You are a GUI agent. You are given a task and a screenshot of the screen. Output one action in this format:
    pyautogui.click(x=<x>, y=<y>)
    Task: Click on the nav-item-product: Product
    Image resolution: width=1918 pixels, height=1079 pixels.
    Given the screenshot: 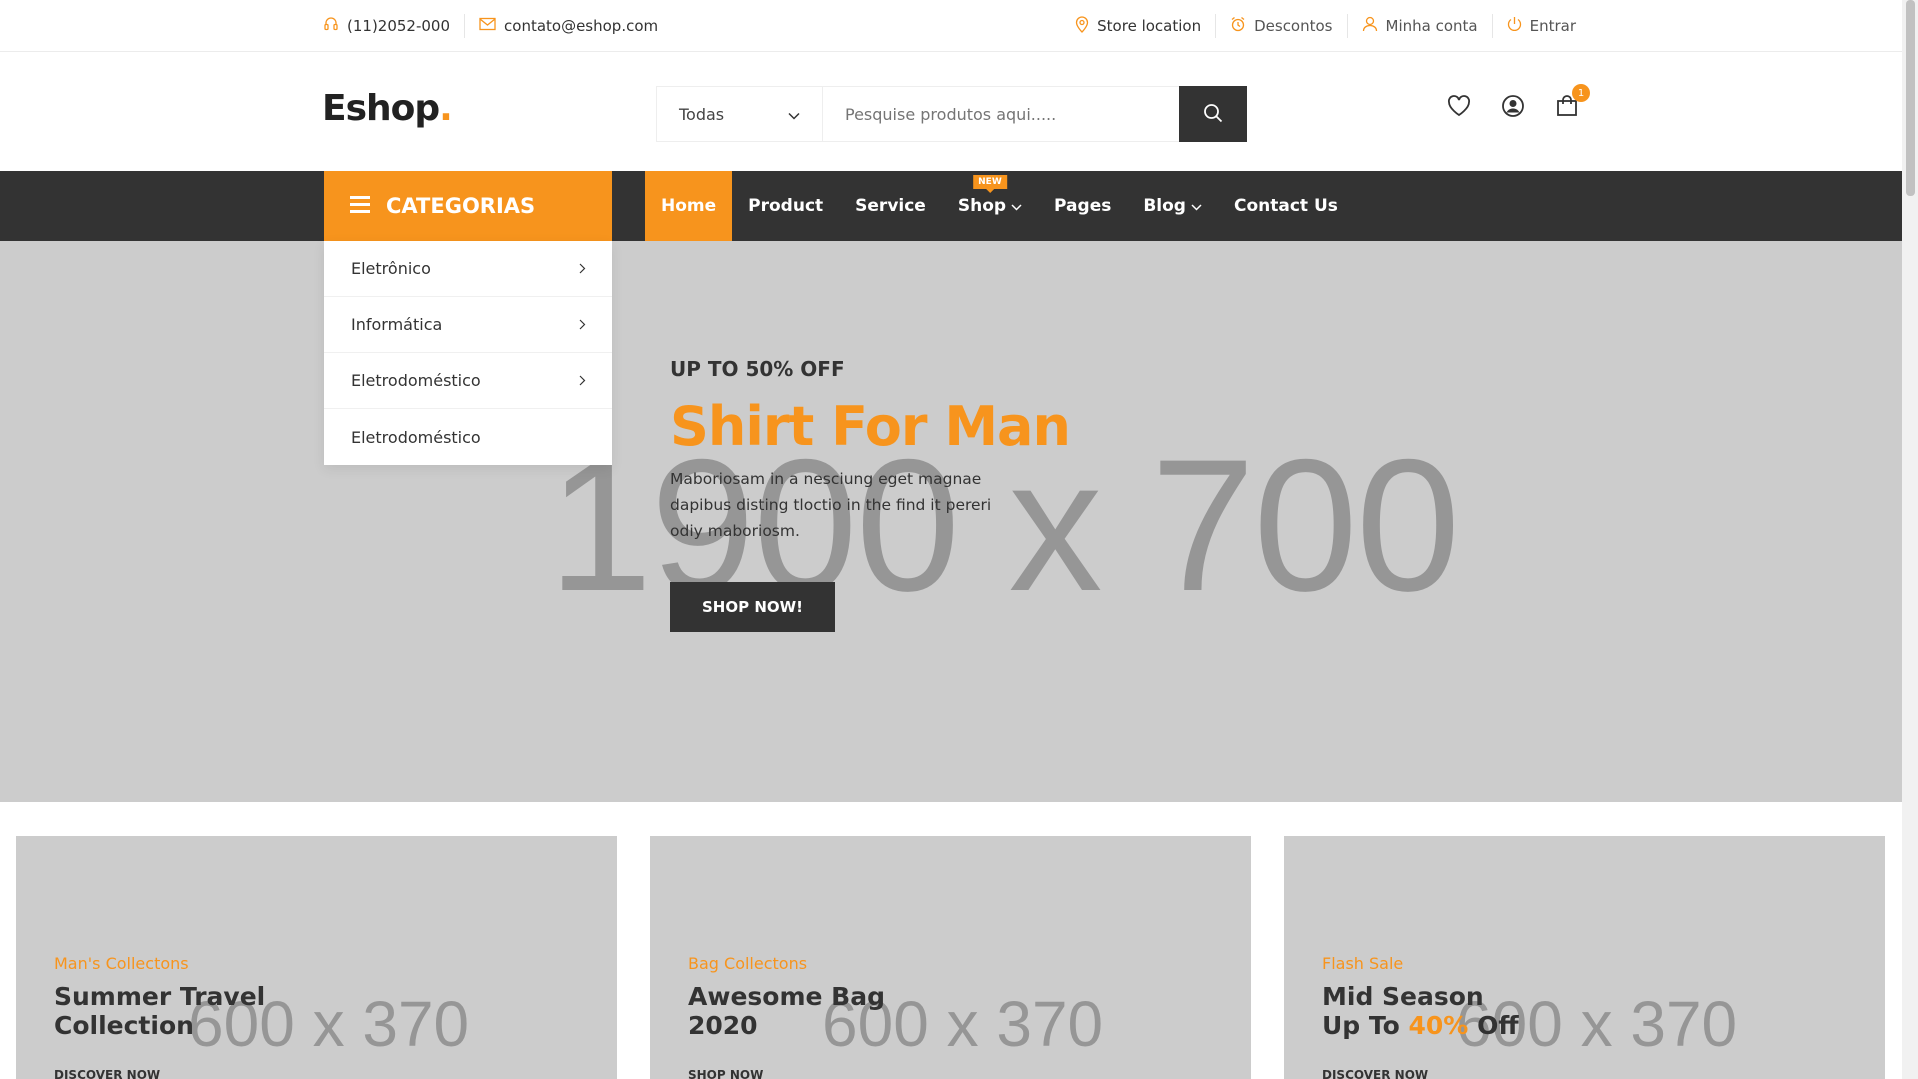 What is the action you would take?
    pyautogui.click(x=785, y=206)
    